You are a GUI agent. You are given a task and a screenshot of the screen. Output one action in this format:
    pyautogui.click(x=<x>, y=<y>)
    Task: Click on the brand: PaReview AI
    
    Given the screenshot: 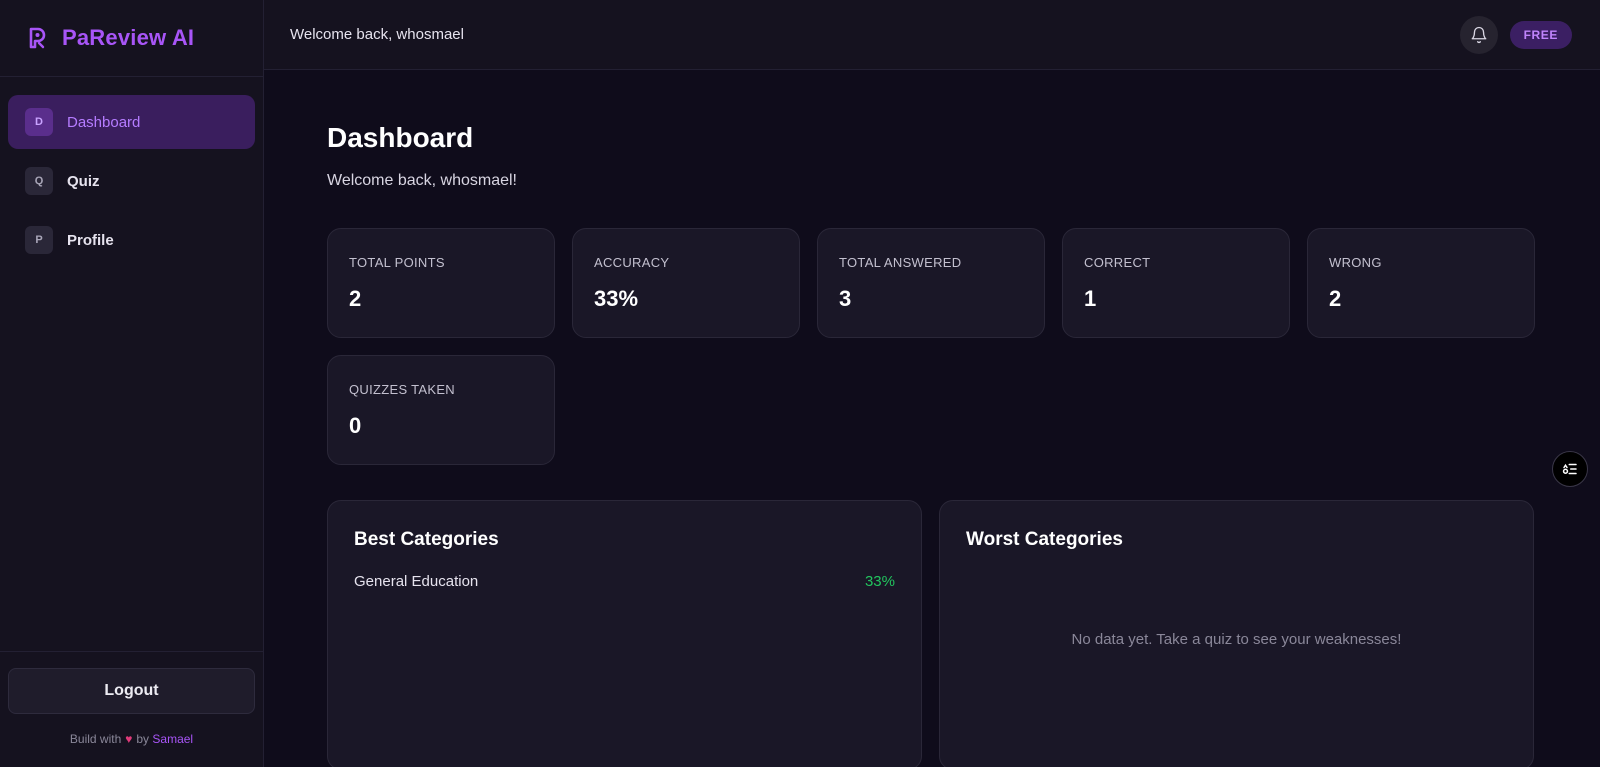 What is the action you would take?
    pyautogui.click(x=131, y=38)
    